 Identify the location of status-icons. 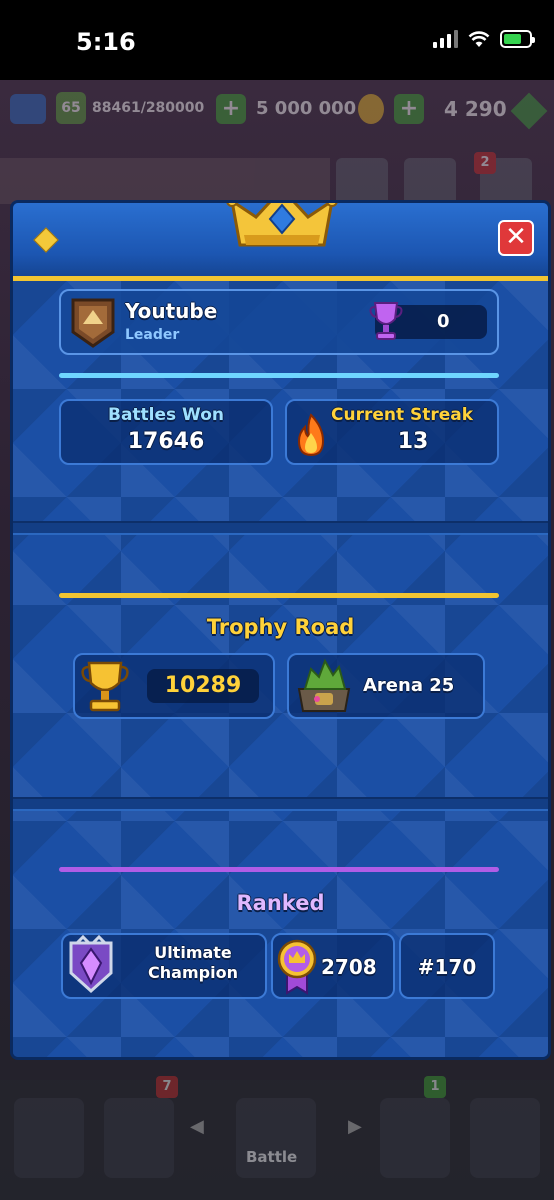
(484, 39).